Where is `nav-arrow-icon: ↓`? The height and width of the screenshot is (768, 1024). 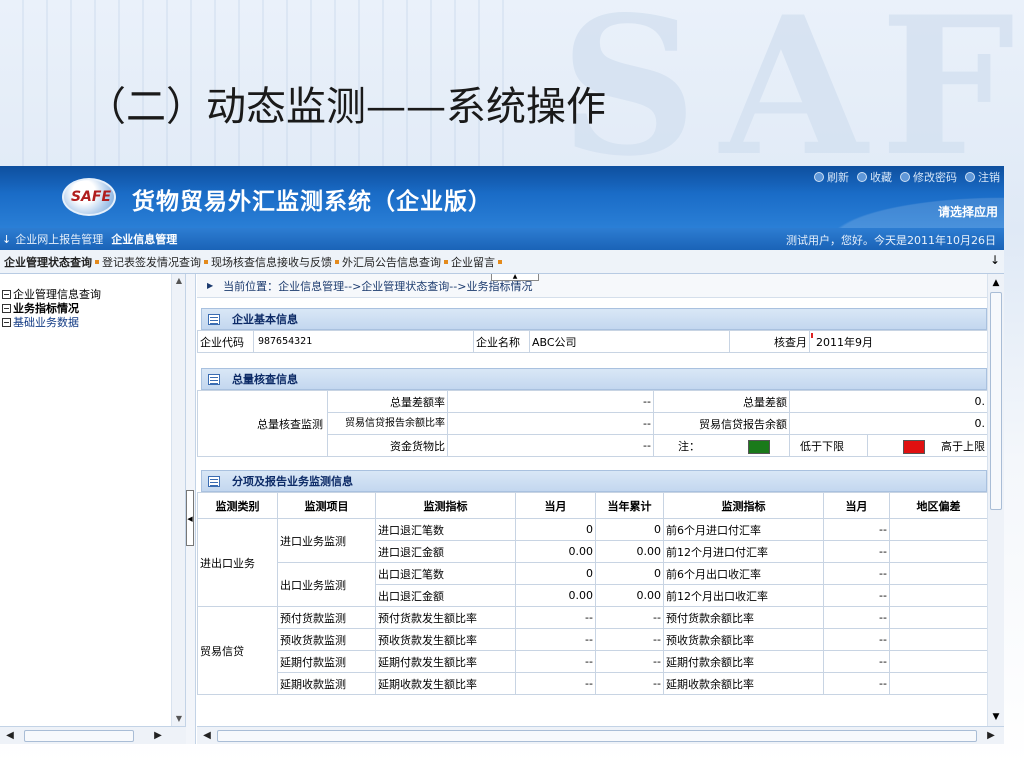 nav-arrow-icon: ↓ is located at coordinates (7, 239).